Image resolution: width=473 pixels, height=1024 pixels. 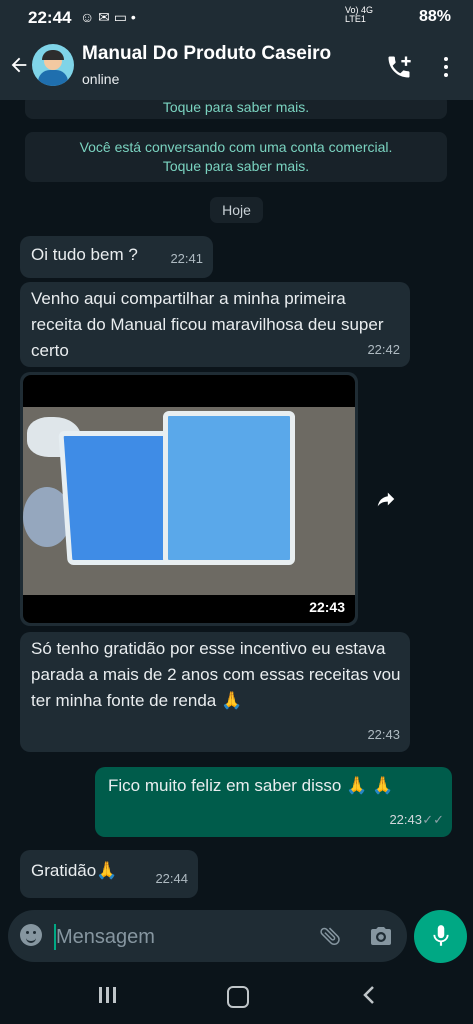 What do you see at coordinates (171, 937) in the screenshot?
I see `message-input` at bounding box center [171, 937].